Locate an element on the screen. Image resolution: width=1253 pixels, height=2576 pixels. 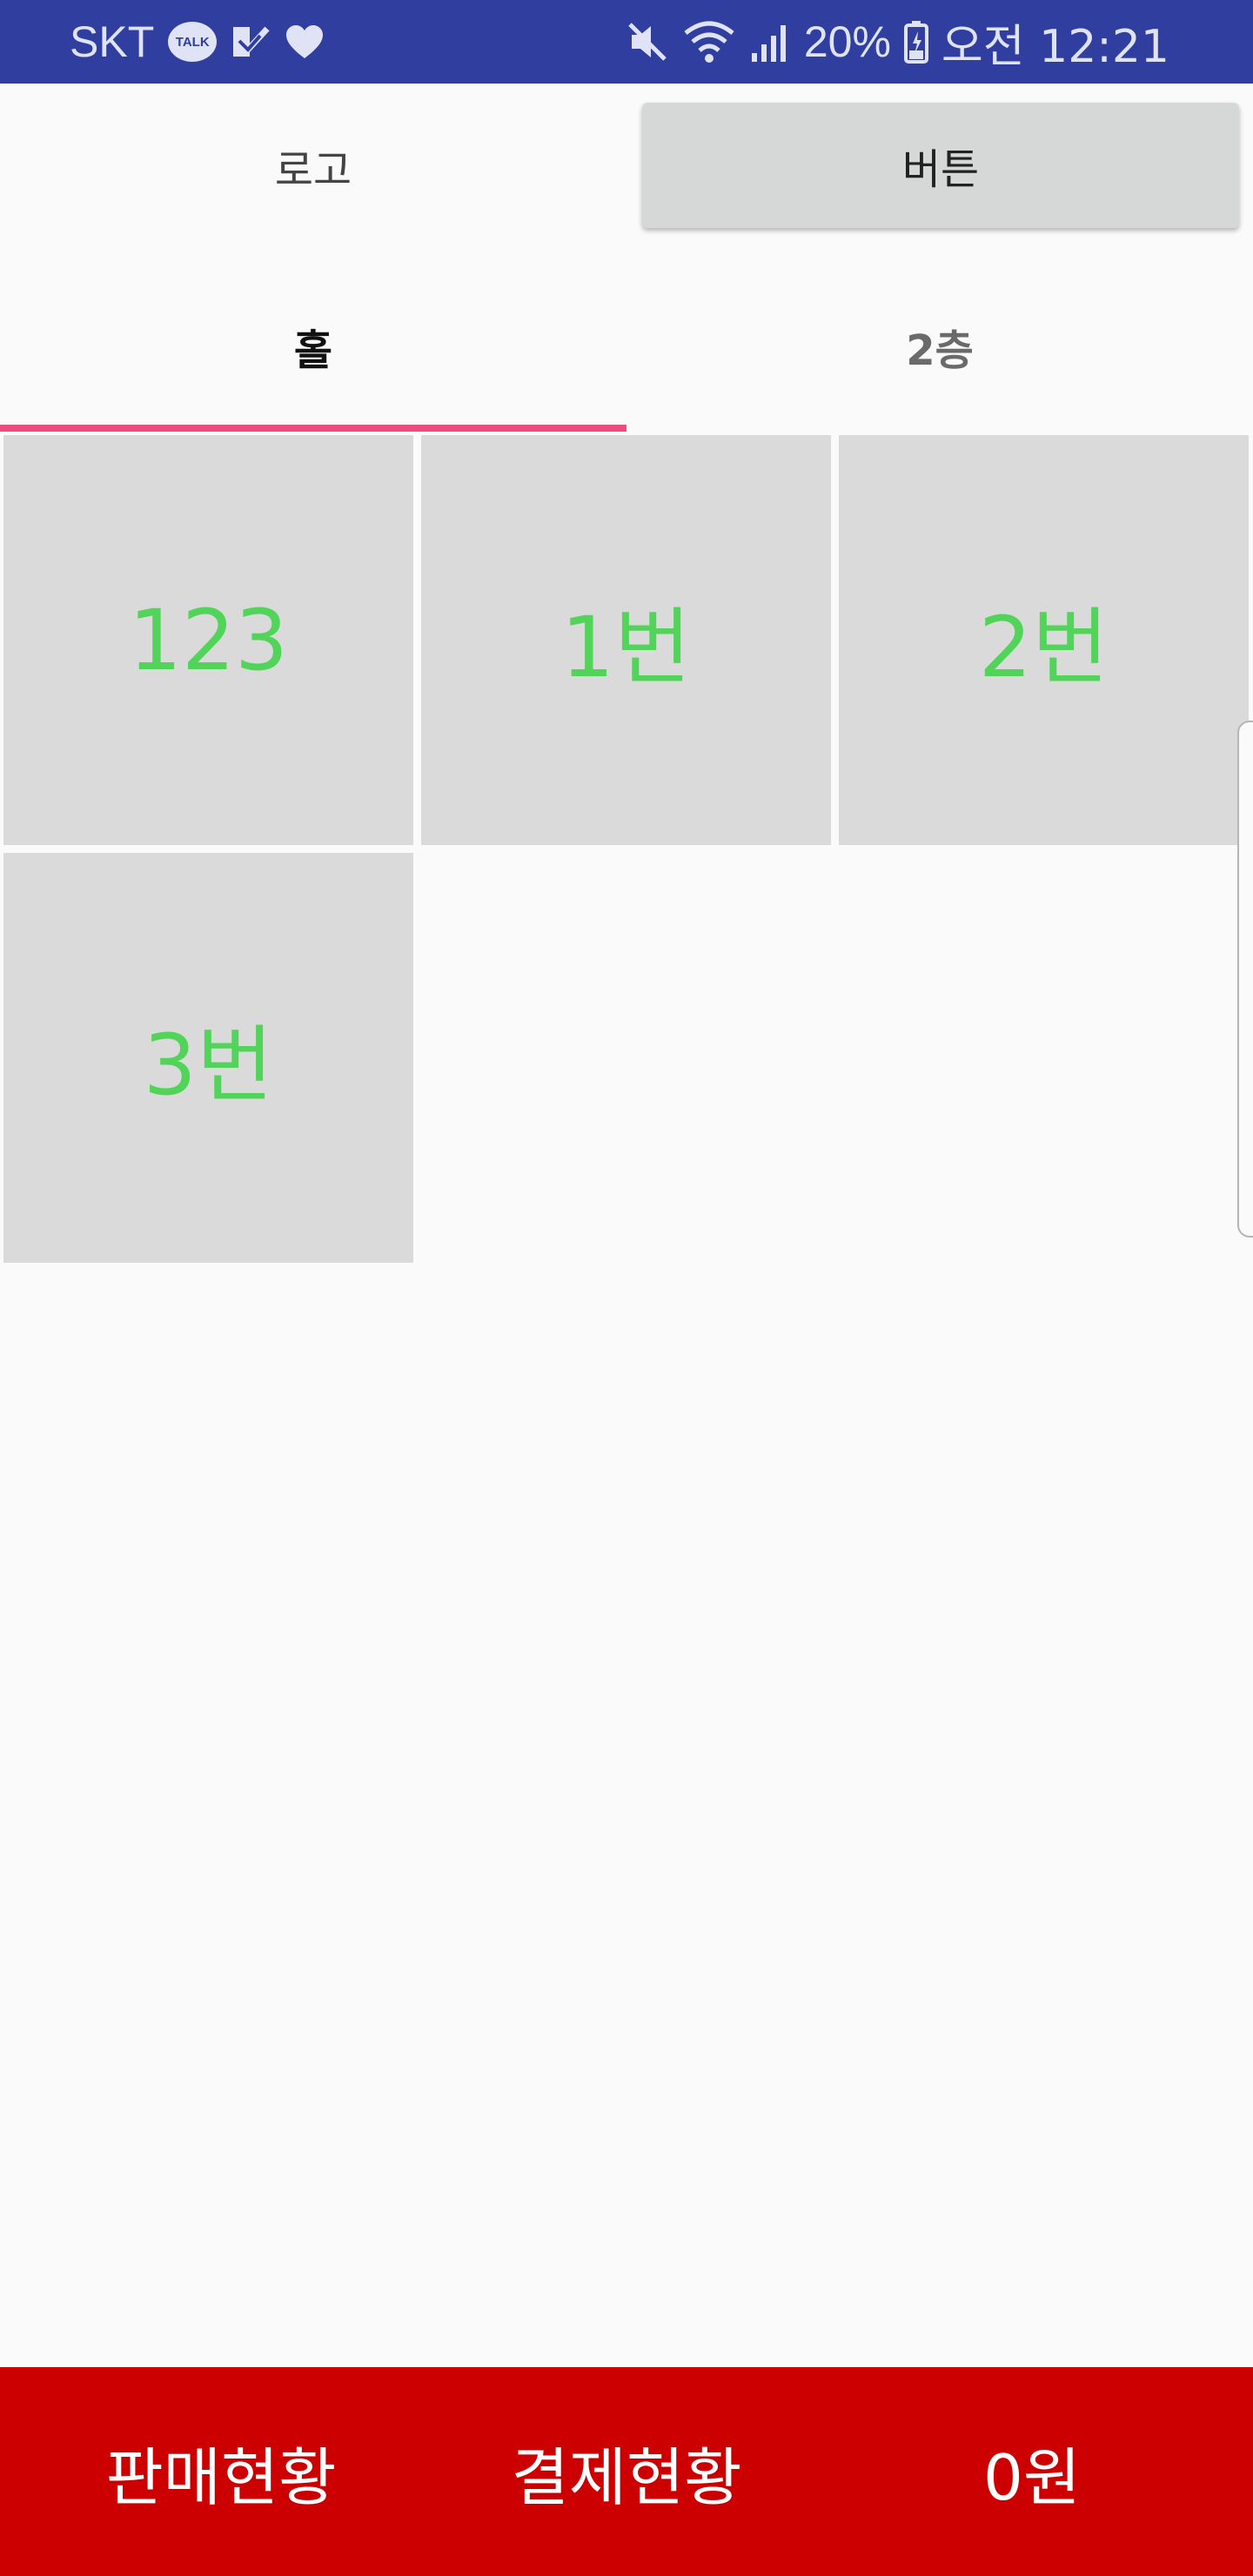
table-item: 3번 is located at coordinates (208, 1058).